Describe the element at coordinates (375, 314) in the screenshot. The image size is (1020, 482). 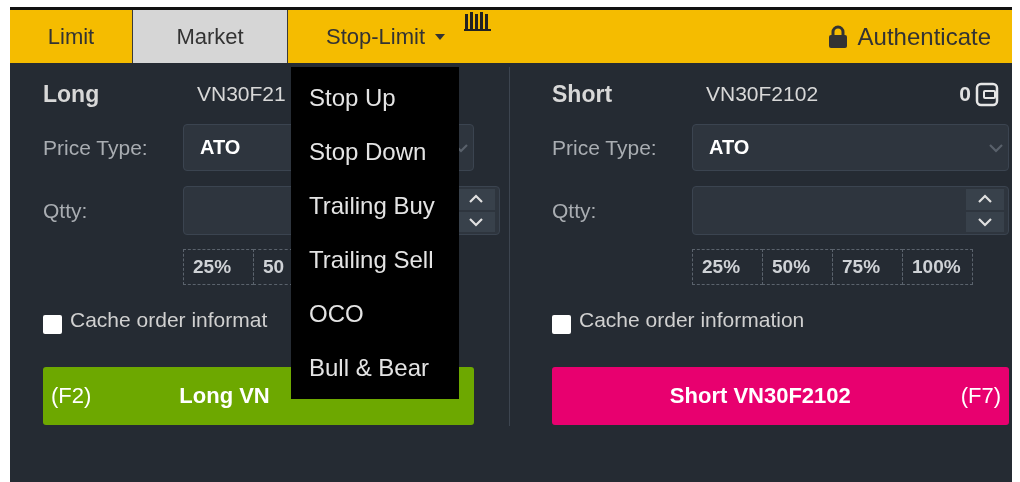
I see `menu-item: OCO` at that location.